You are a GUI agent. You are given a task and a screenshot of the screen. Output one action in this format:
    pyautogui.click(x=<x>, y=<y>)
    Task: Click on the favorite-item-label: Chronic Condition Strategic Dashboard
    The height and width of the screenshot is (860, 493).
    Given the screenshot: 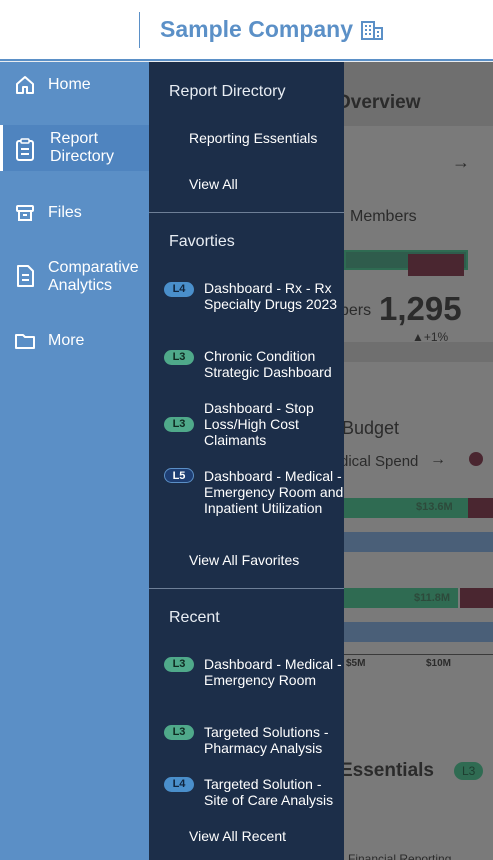 What is the action you would take?
    pyautogui.click(x=268, y=364)
    